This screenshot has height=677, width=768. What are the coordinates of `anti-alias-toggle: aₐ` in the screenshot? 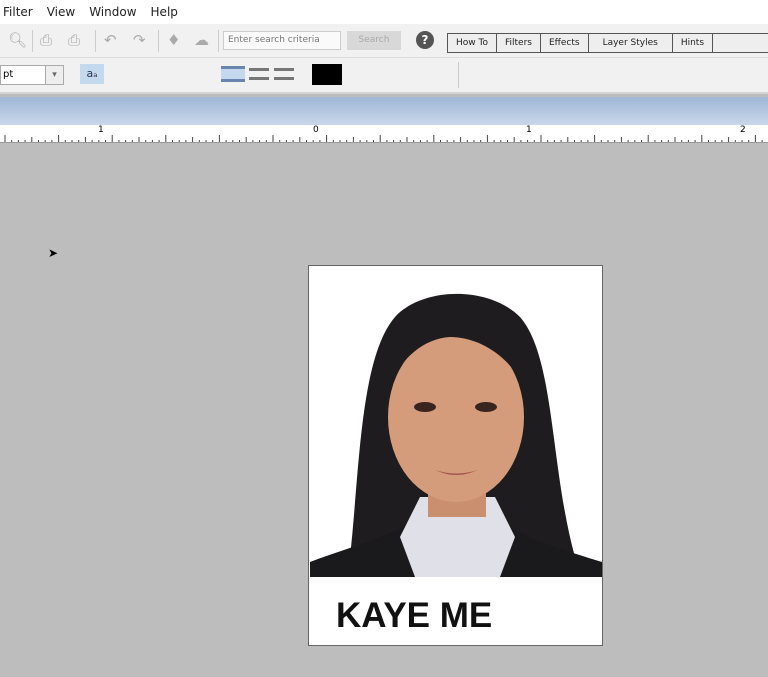 It's located at (92, 74).